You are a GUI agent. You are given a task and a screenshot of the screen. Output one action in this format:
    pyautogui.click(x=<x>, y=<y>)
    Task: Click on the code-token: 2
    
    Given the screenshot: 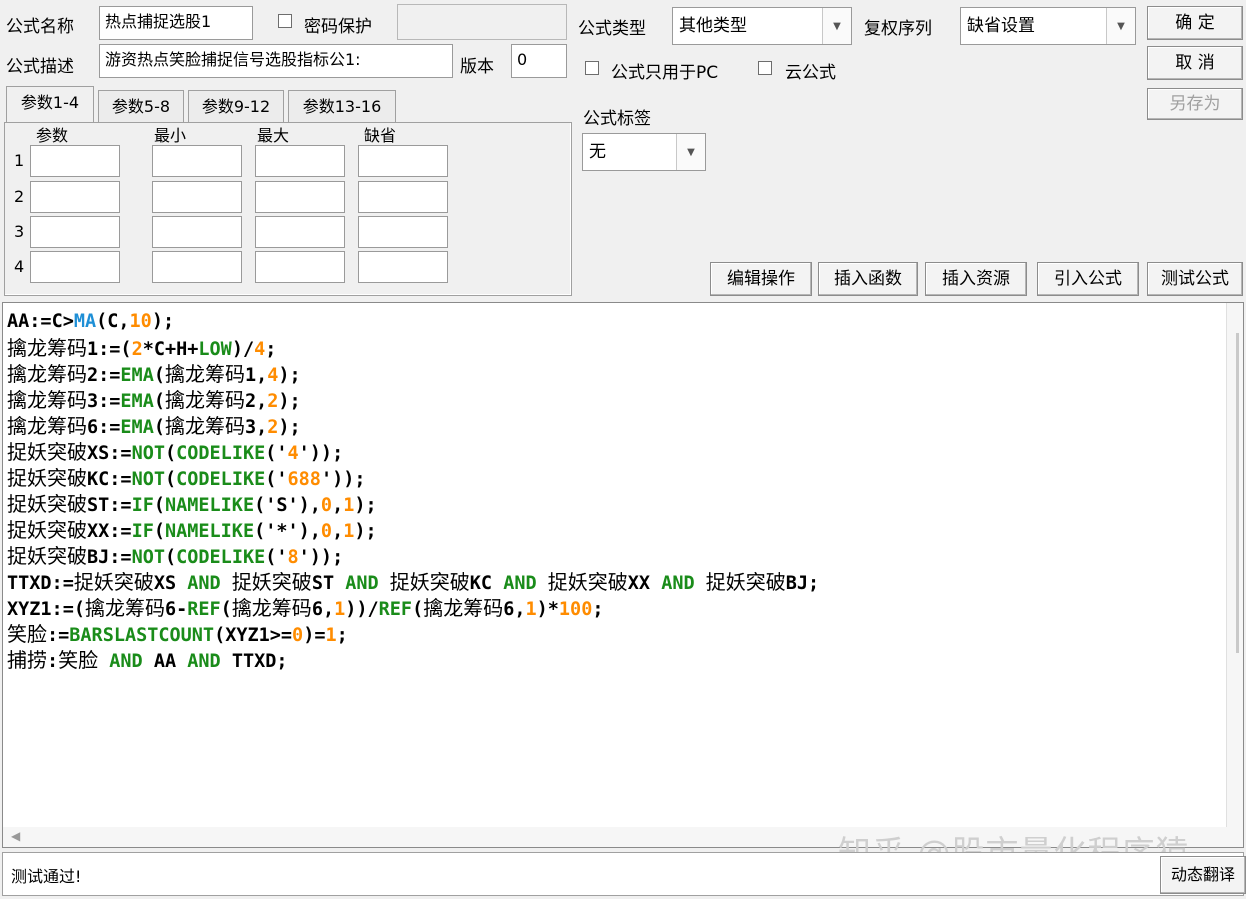 What is the action you would take?
    pyautogui.click(x=273, y=427)
    